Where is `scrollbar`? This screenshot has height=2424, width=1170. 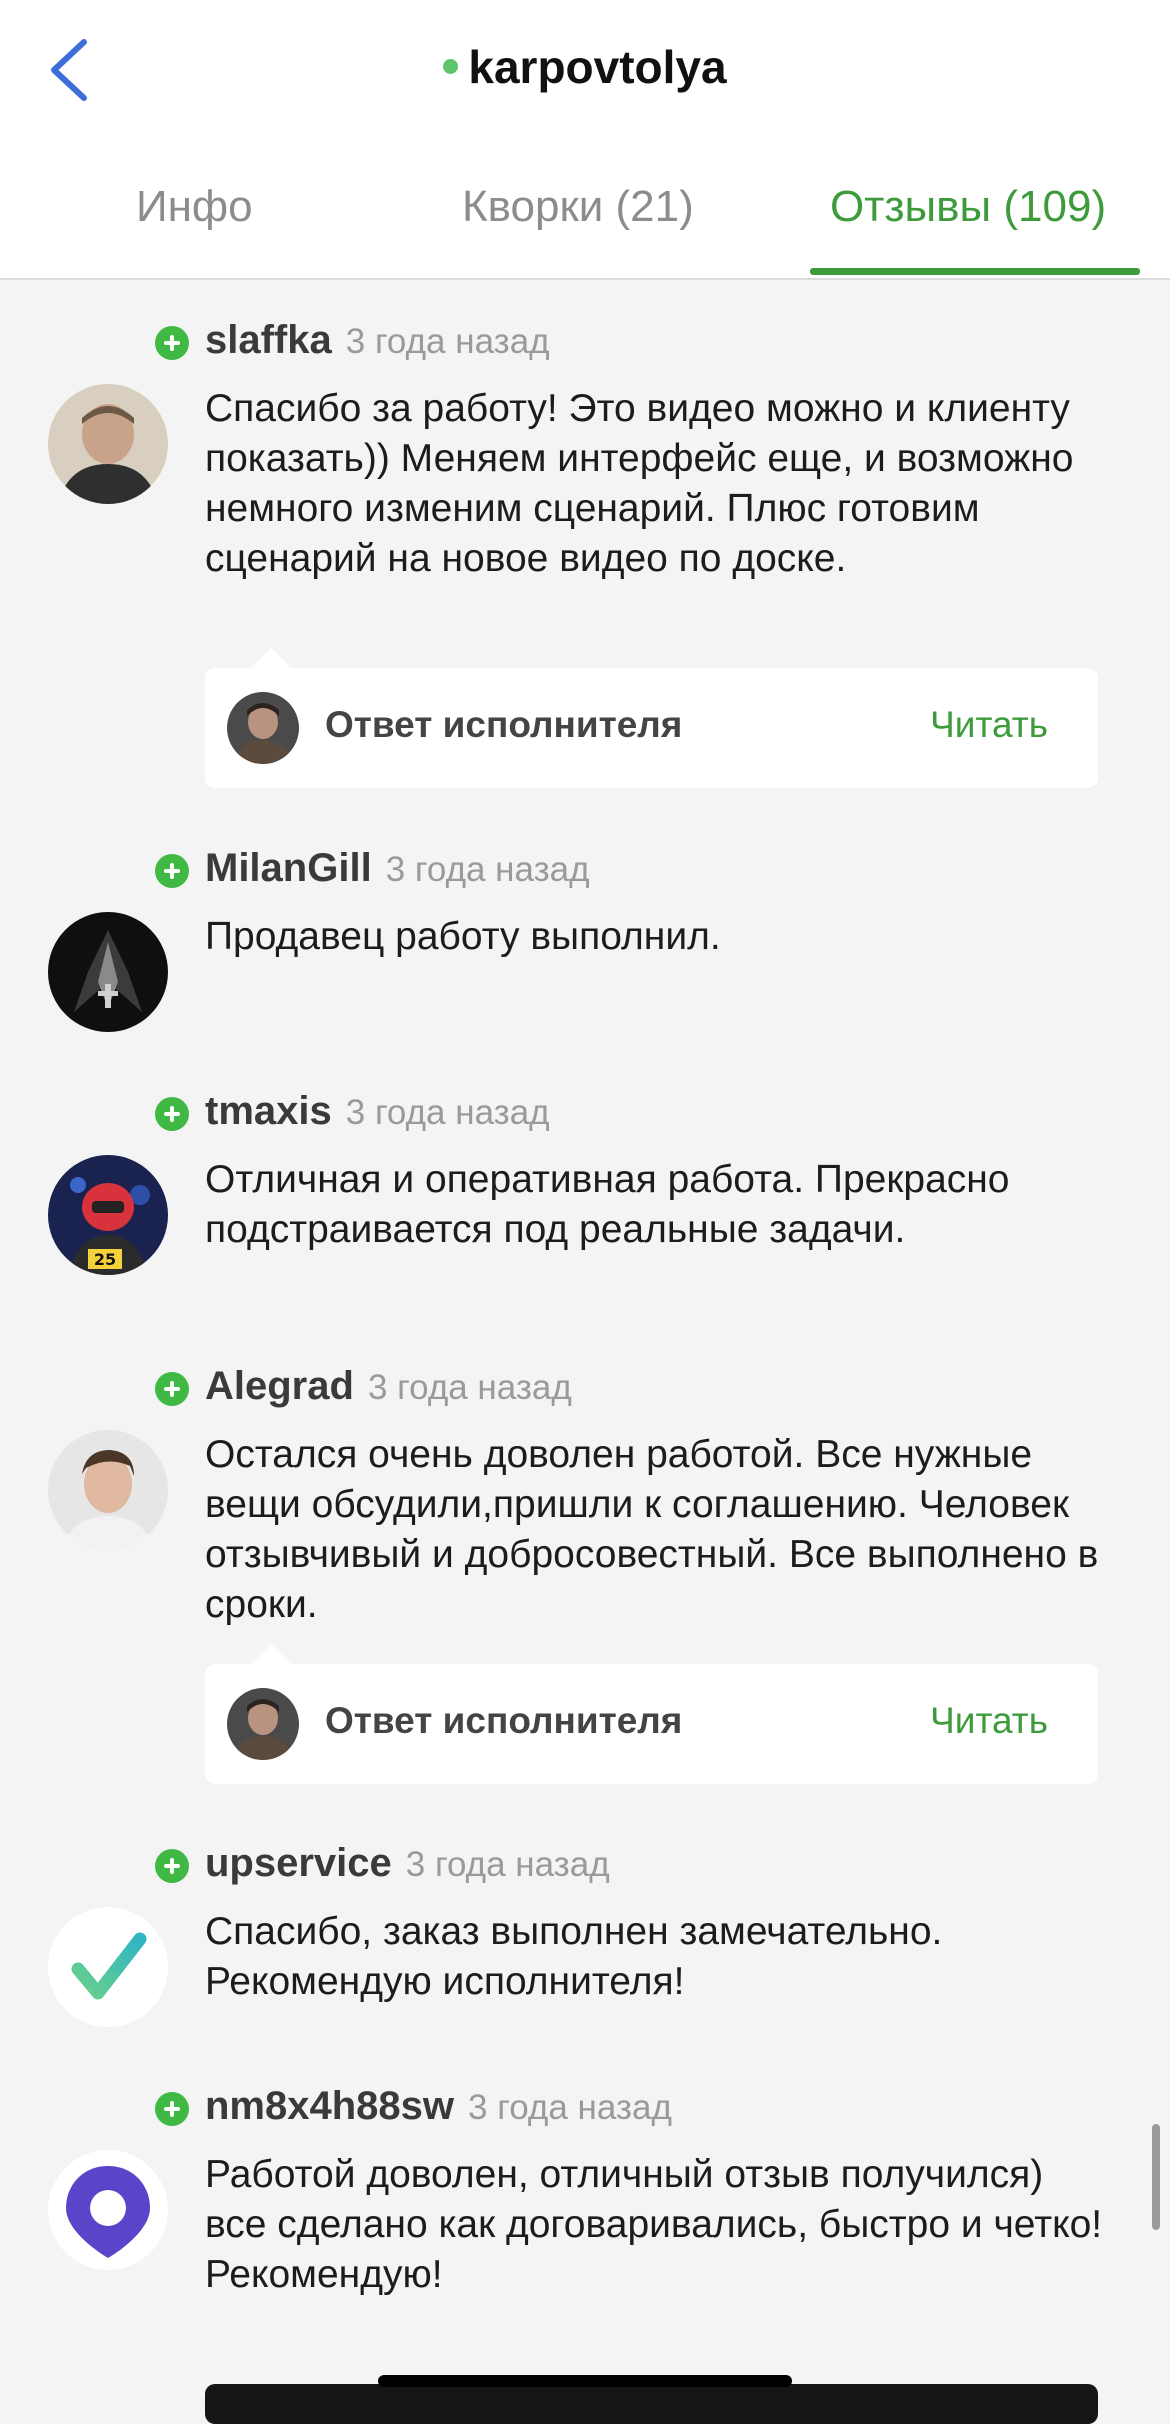
scrollbar is located at coordinates (1156, 2177).